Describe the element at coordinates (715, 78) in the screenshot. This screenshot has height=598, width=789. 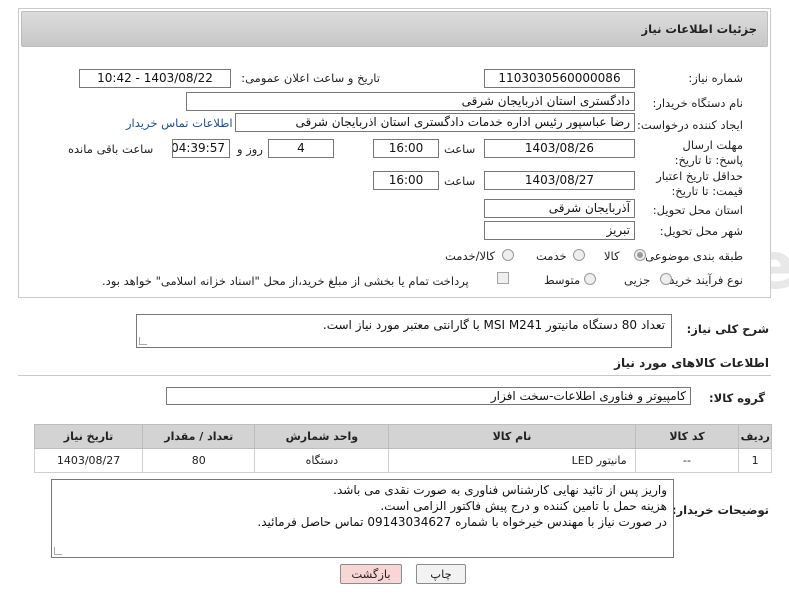
I see `need-number-label: شماره نیاز:` at that location.